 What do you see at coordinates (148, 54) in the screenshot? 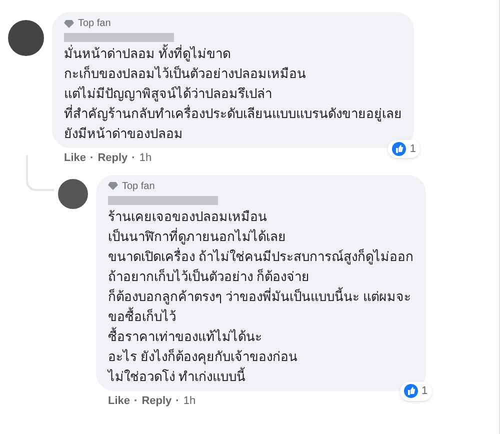
I see `comment-text-line: มั่นหน้าด่าปลอม ทั้งที่ดูไม่ขาด` at bounding box center [148, 54].